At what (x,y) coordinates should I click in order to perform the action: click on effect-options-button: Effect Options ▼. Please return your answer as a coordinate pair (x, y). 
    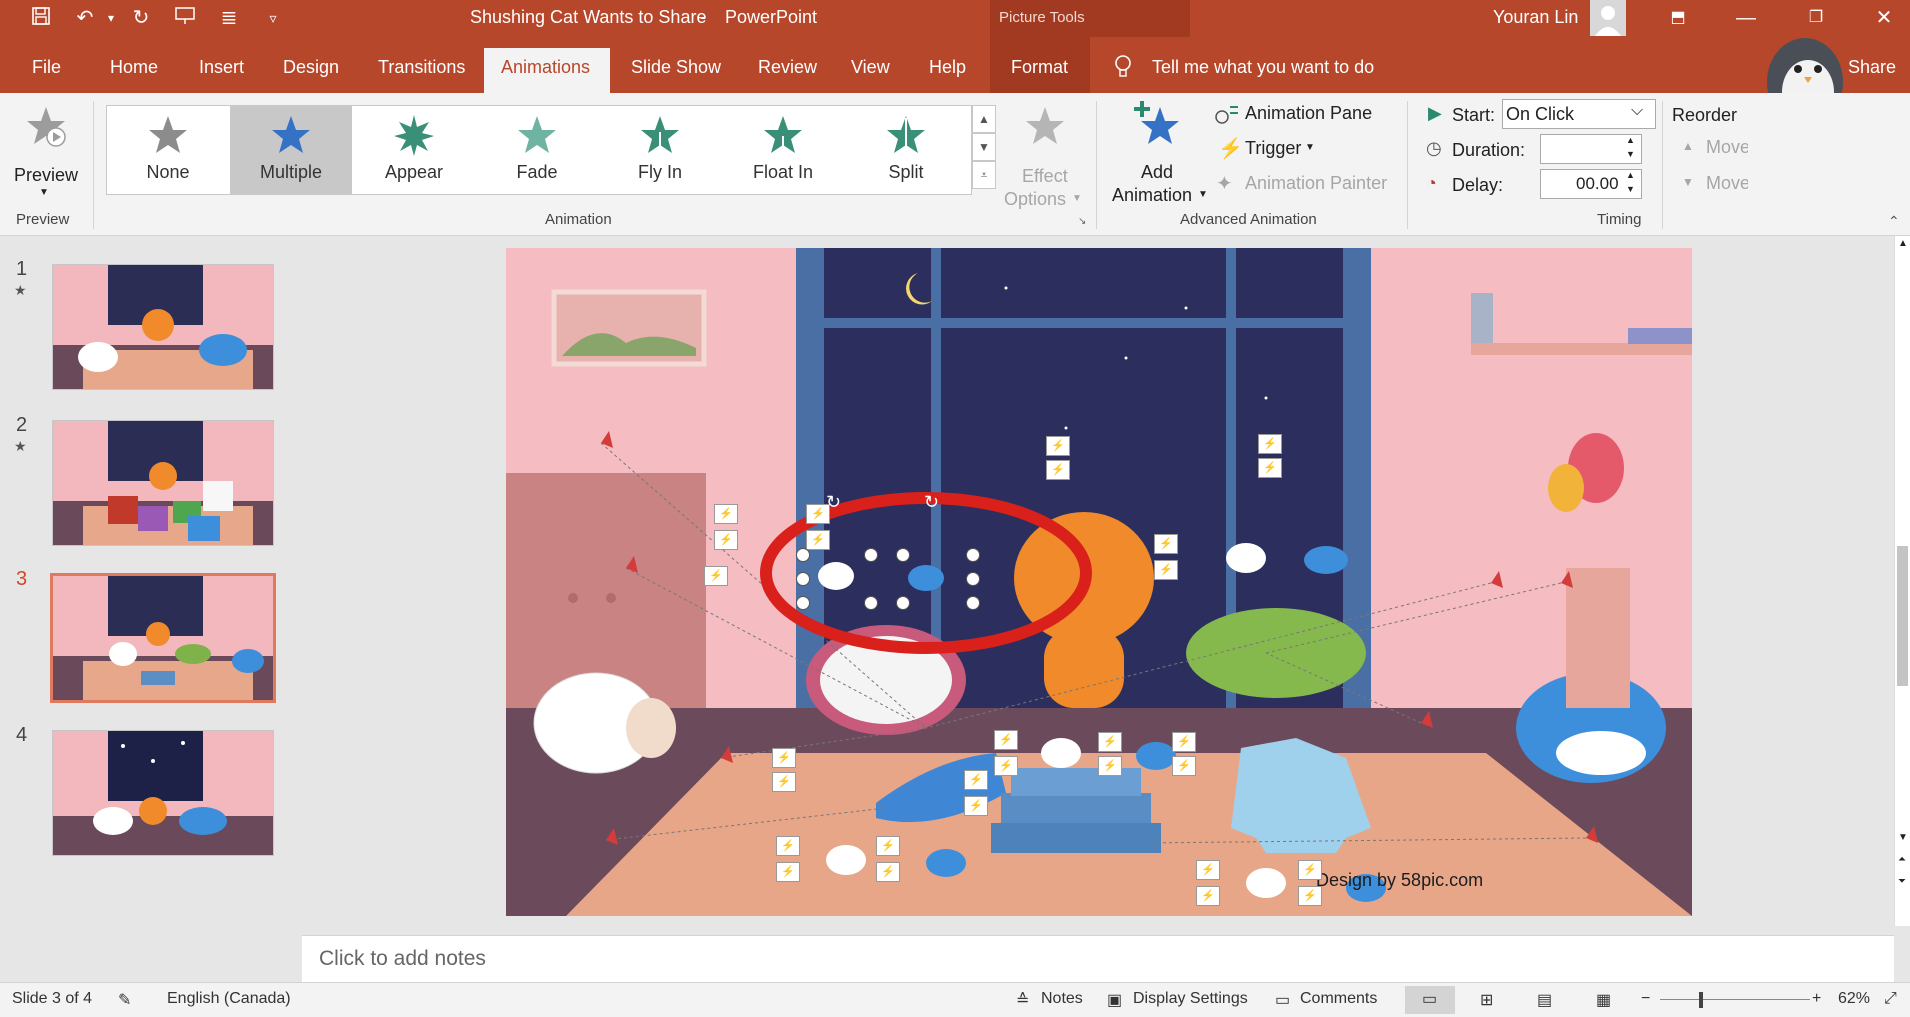
    Looking at the image, I should click on (1045, 156).